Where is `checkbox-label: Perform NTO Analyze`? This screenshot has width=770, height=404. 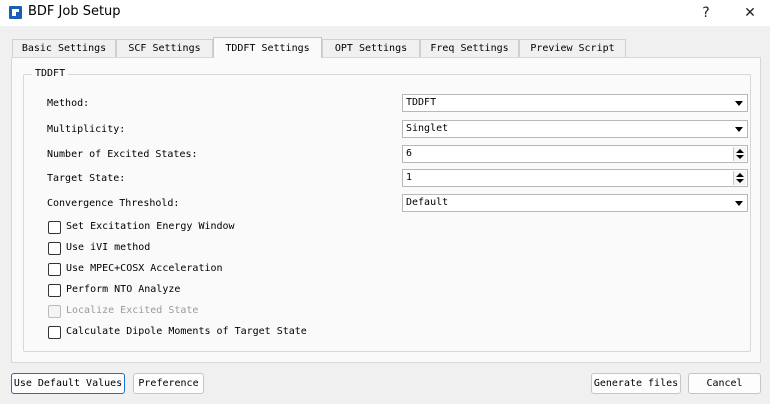
checkbox-label: Perform NTO Analyze is located at coordinates (123, 289).